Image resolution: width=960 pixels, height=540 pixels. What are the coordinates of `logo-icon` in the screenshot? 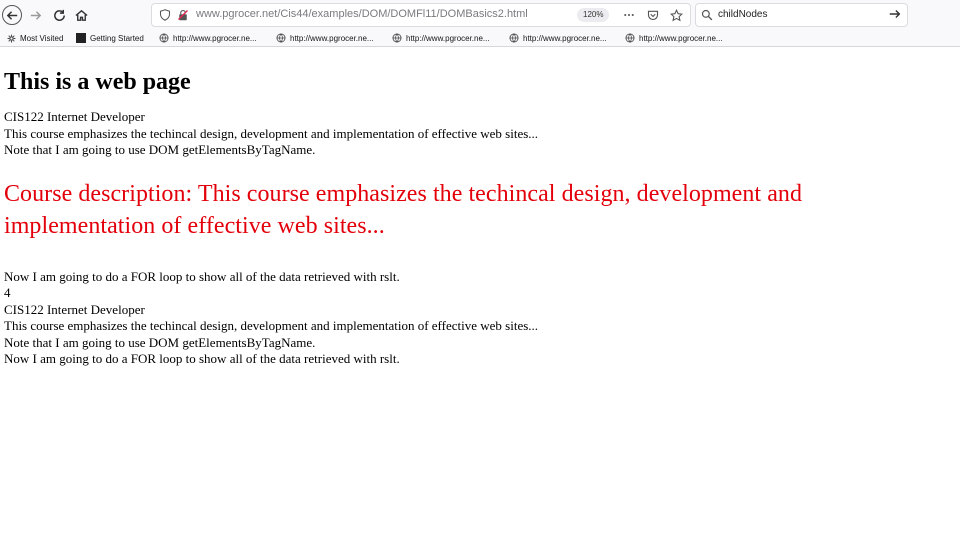 It's located at (81, 38).